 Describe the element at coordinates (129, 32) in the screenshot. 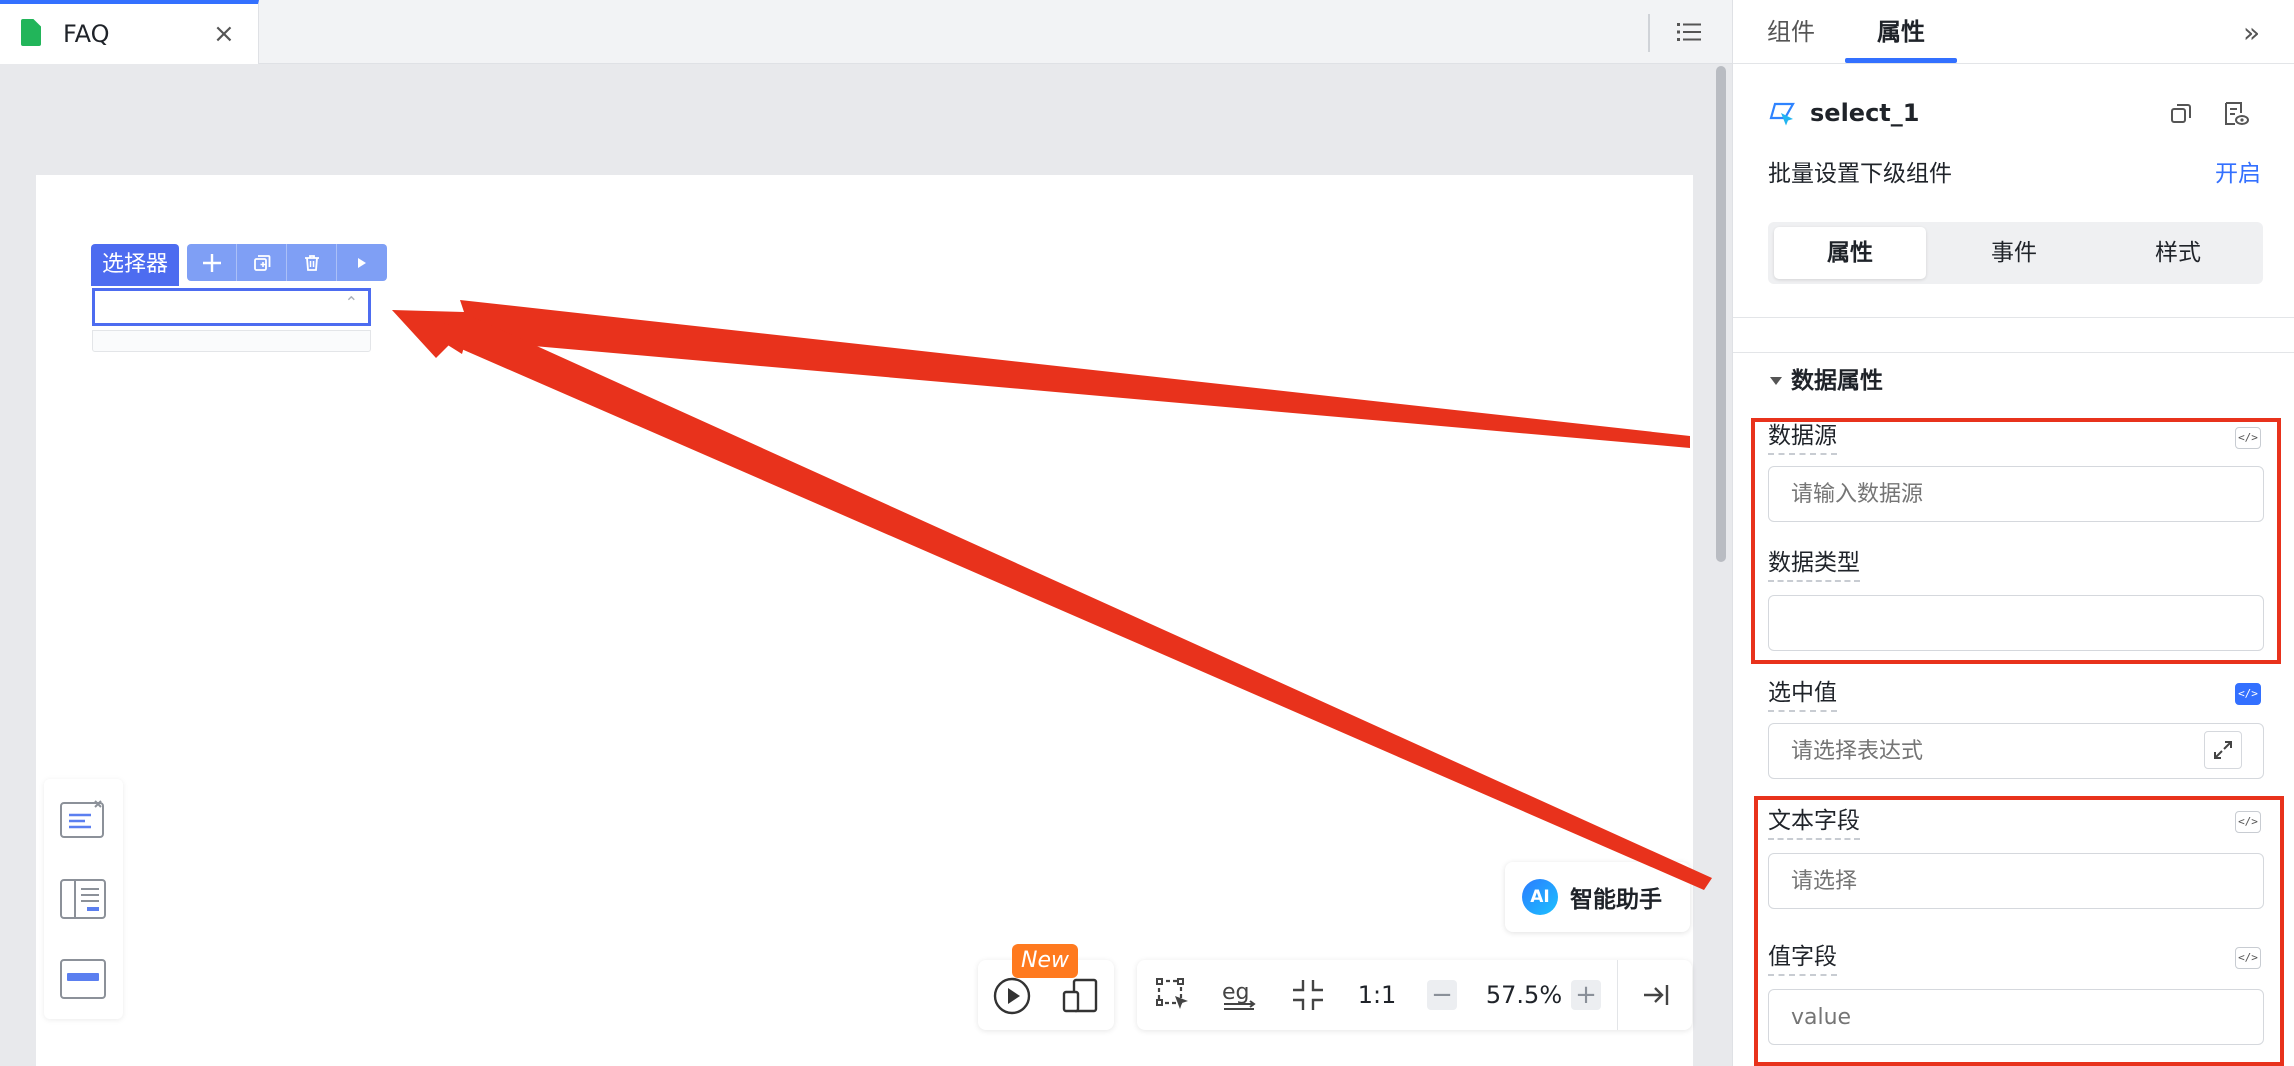

I see `file-tab-faq: FAQ ×` at that location.